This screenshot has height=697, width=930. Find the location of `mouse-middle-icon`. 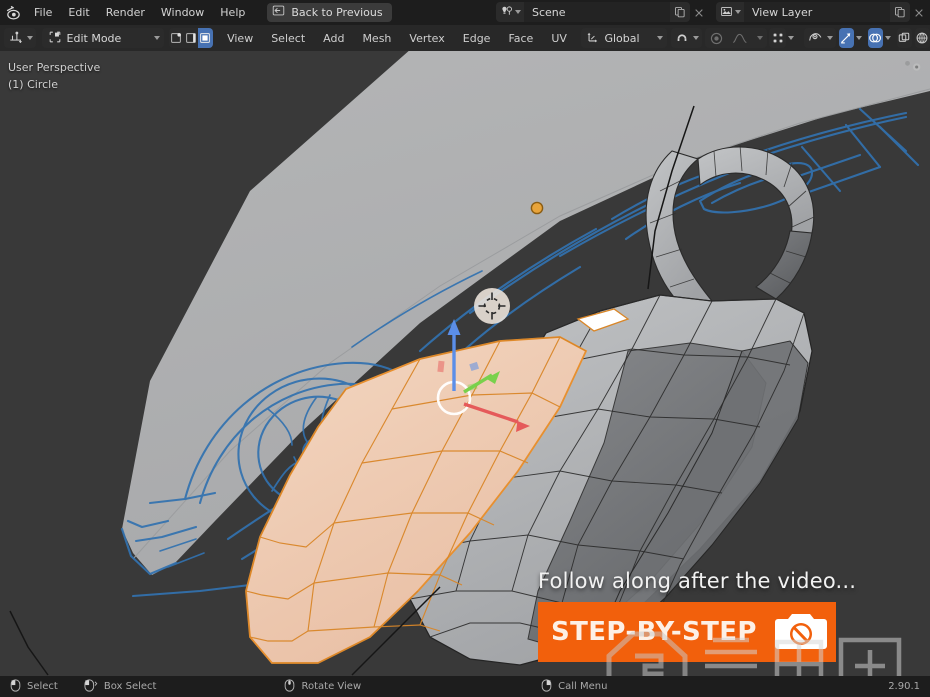

mouse-middle-icon is located at coordinates (289, 686).